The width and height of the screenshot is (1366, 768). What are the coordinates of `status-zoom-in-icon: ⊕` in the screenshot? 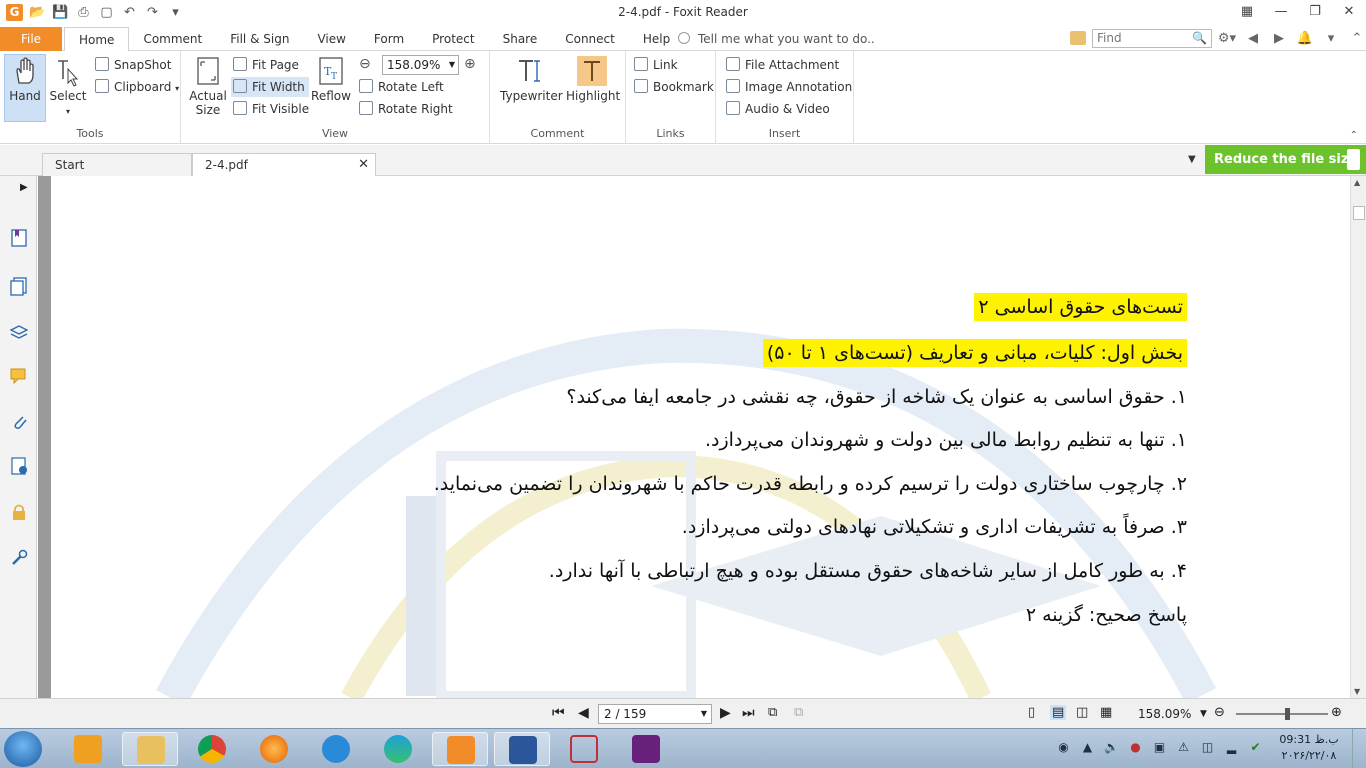 It's located at (1336, 712).